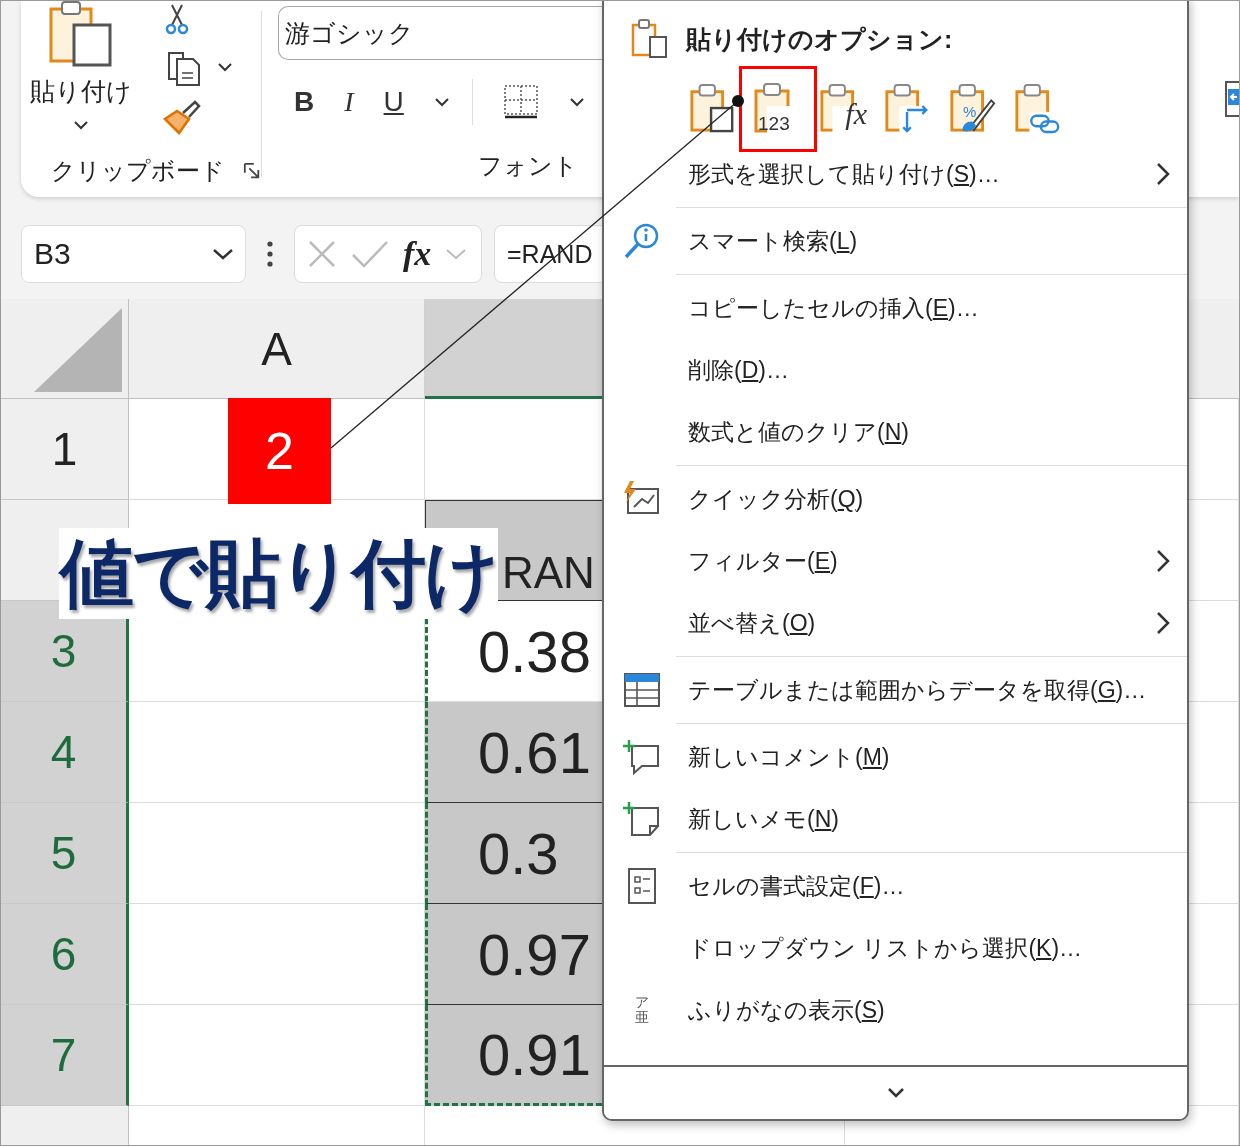 The image size is (1240, 1146). I want to click on step-badge: 2, so click(279, 451).